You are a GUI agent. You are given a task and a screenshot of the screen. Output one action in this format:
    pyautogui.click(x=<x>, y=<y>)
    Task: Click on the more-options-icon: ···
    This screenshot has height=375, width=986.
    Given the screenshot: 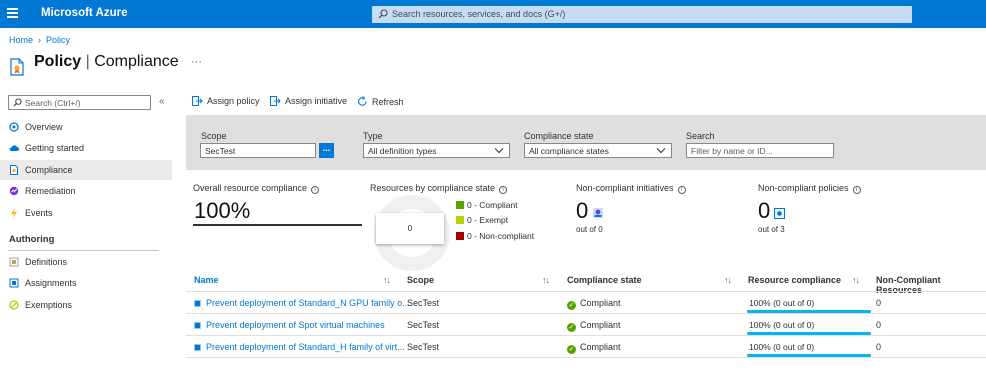 What is the action you would take?
    pyautogui.click(x=196, y=62)
    